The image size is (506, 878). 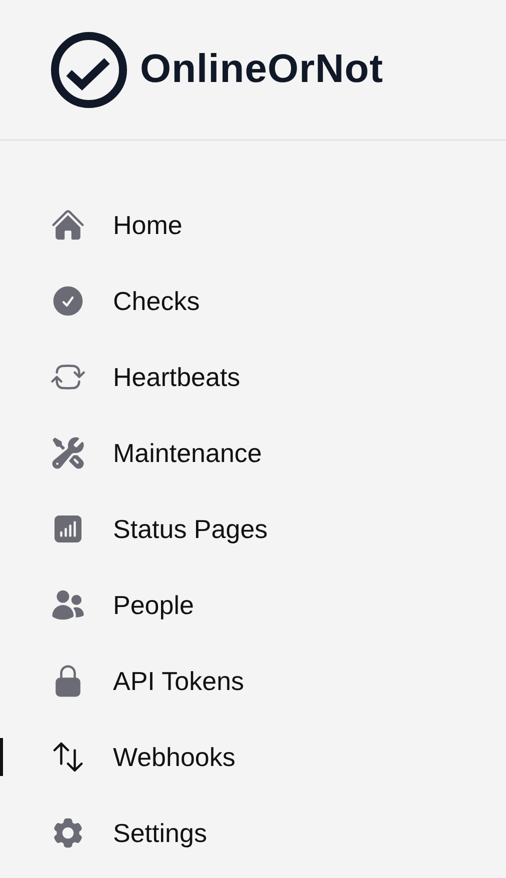 What do you see at coordinates (253, 225) in the screenshot?
I see `nav-item: Home` at bounding box center [253, 225].